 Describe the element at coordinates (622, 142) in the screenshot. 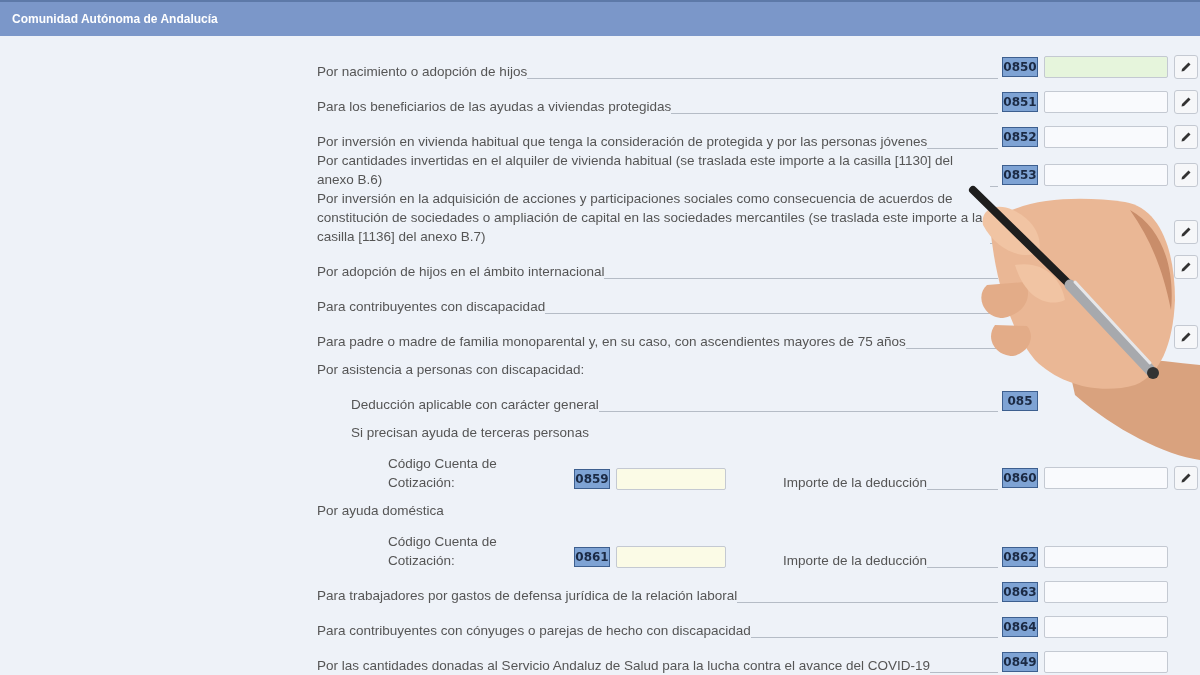

I see `row-label: Por inversión en vivienda habitual que tenga la consideración de protegida y por las personas jóvenes` at that location.